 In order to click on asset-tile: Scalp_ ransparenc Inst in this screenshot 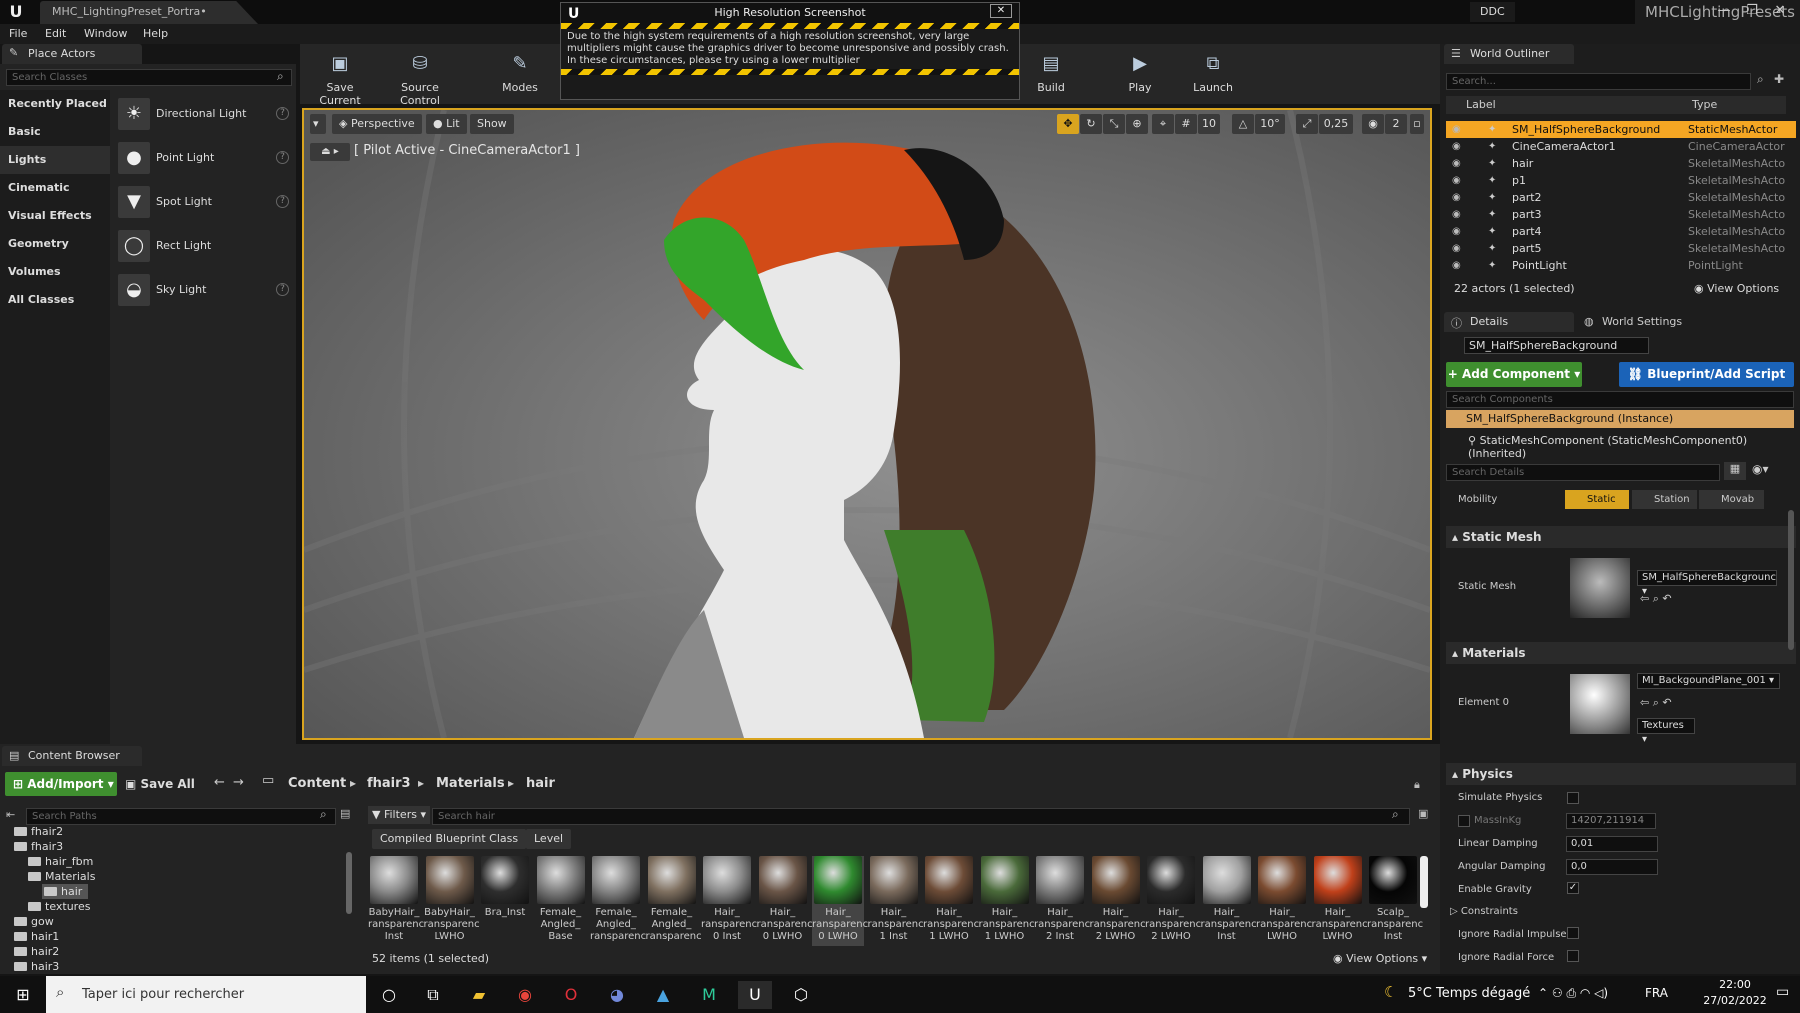, I will do `click(1395, 901)`.